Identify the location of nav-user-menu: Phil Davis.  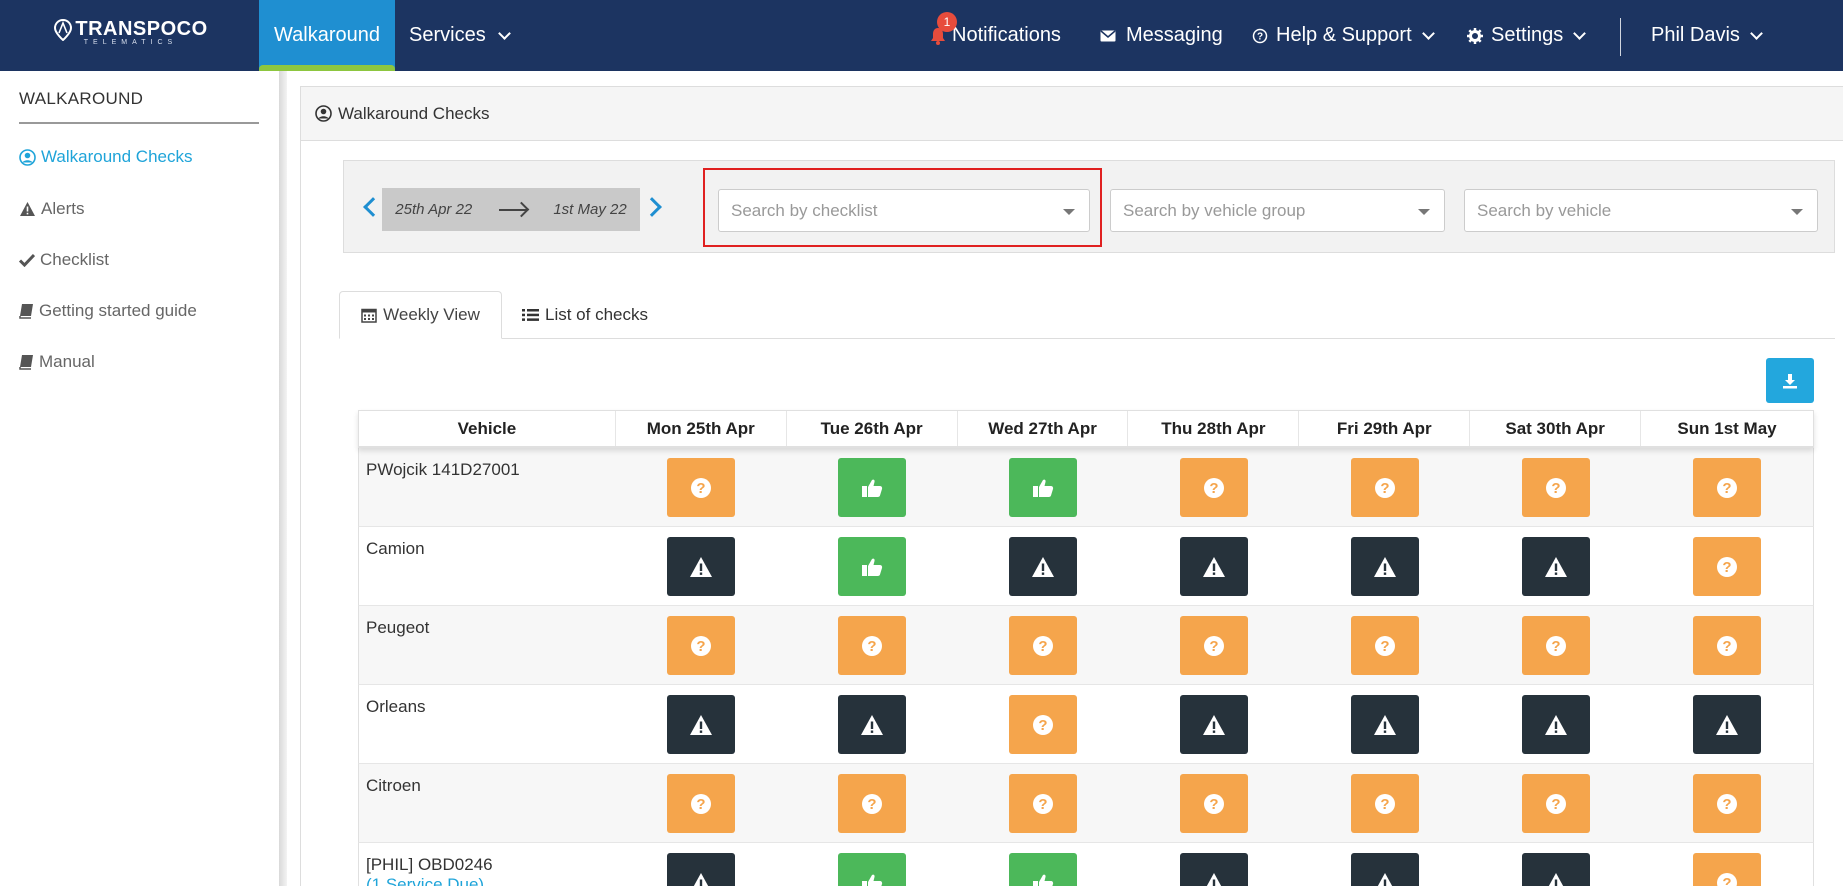
(1707, 35).